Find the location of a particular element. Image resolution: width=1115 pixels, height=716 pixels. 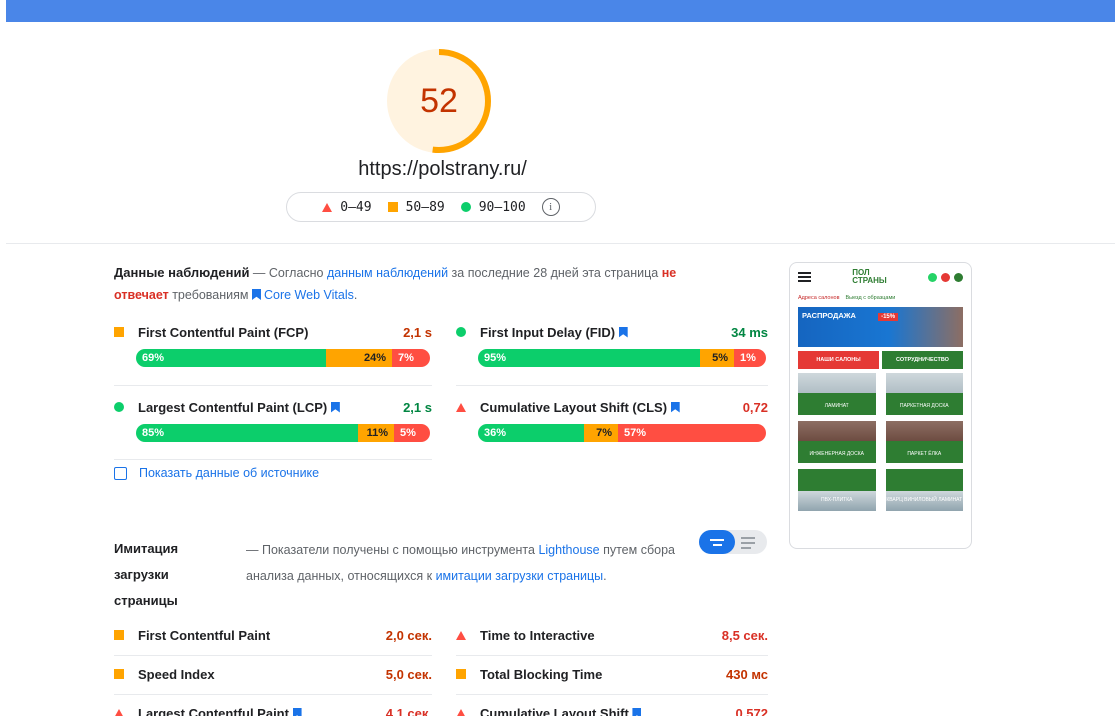

thumb-tile: ПВХ-ПЛИТКА is located at coordinates (837, 490).